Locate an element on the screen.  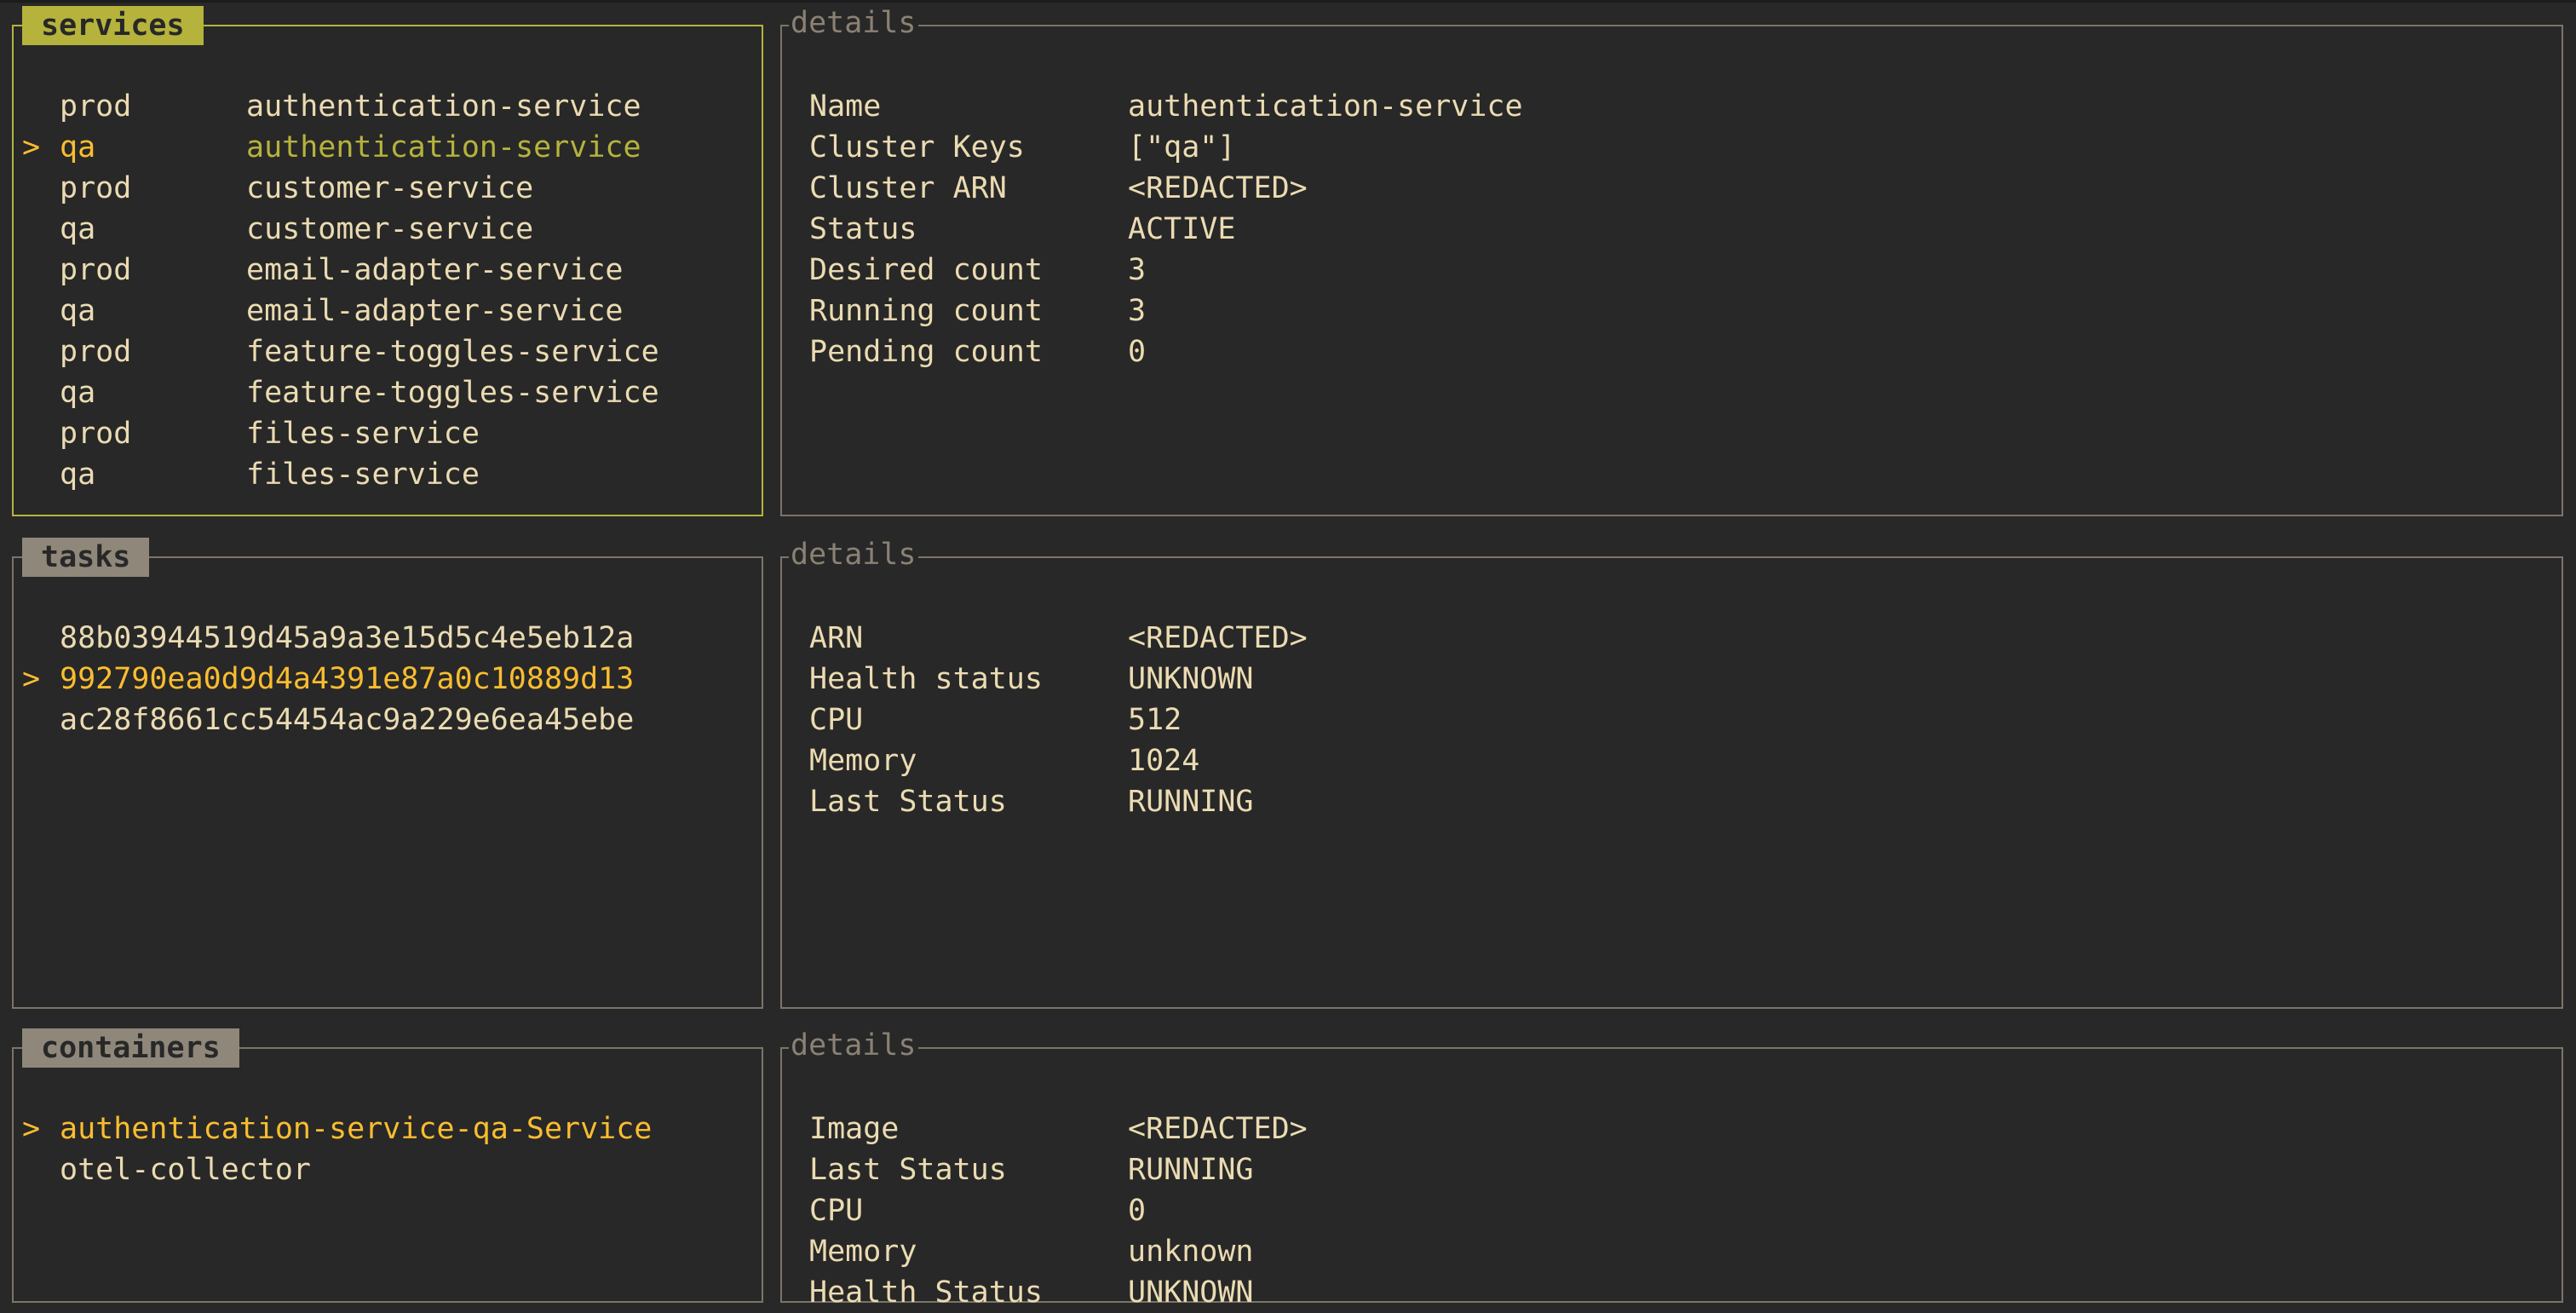
container-detail-key: Last Status is located at coordinates (908, 1170).